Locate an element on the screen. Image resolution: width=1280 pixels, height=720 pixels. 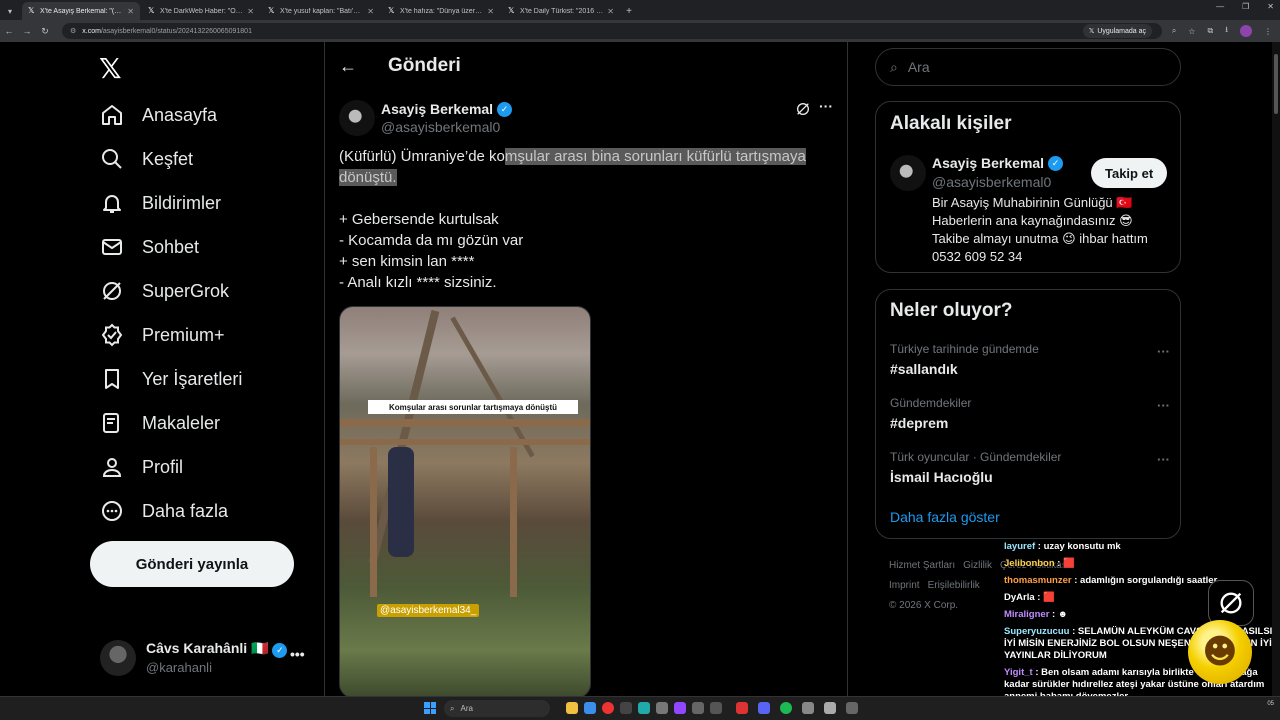
back-arrow-icon: ← is located at coordinates (348, 66).